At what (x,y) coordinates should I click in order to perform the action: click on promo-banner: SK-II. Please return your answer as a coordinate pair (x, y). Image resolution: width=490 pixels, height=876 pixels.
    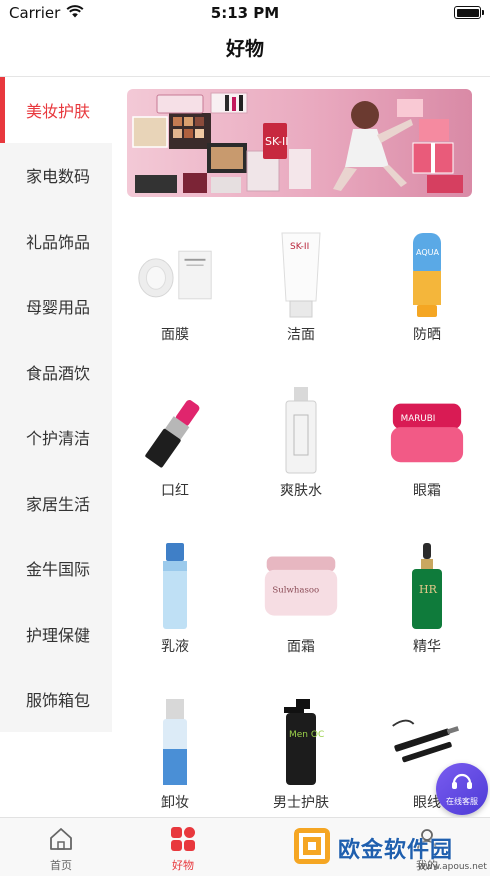
    Looking at the image, I should click on (299, 143).